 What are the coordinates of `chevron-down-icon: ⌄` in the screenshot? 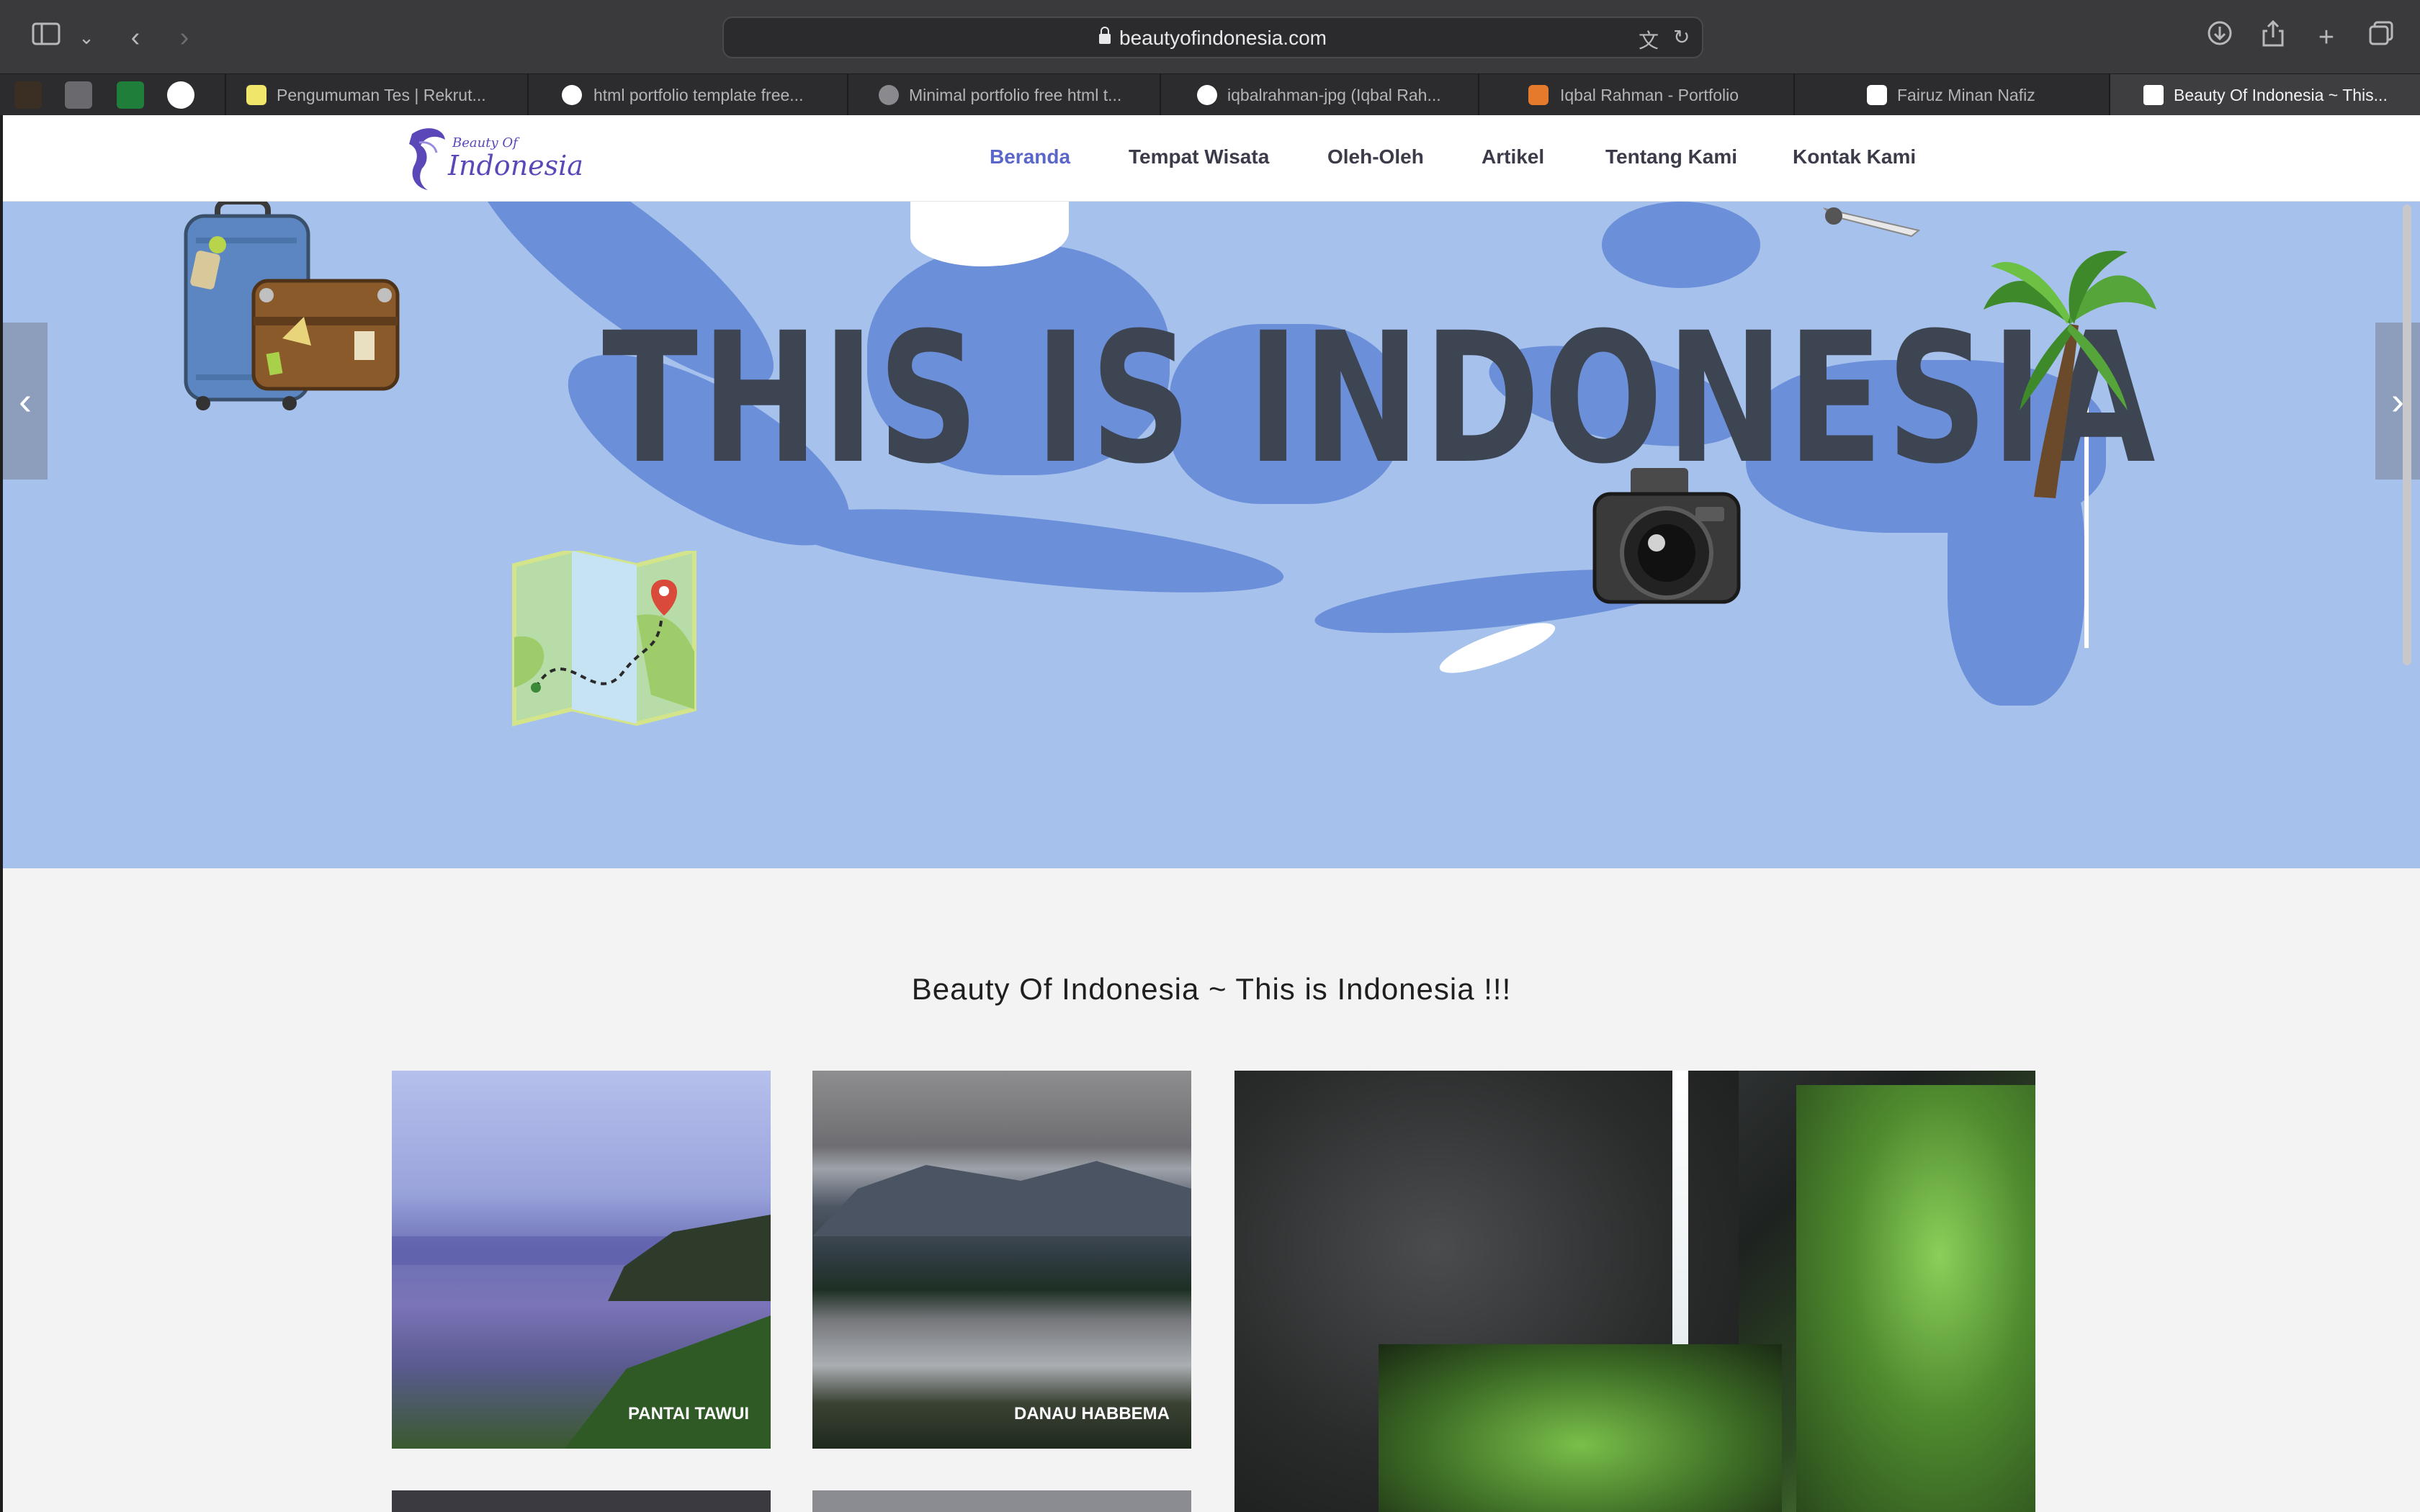 It's located at (86, 37).